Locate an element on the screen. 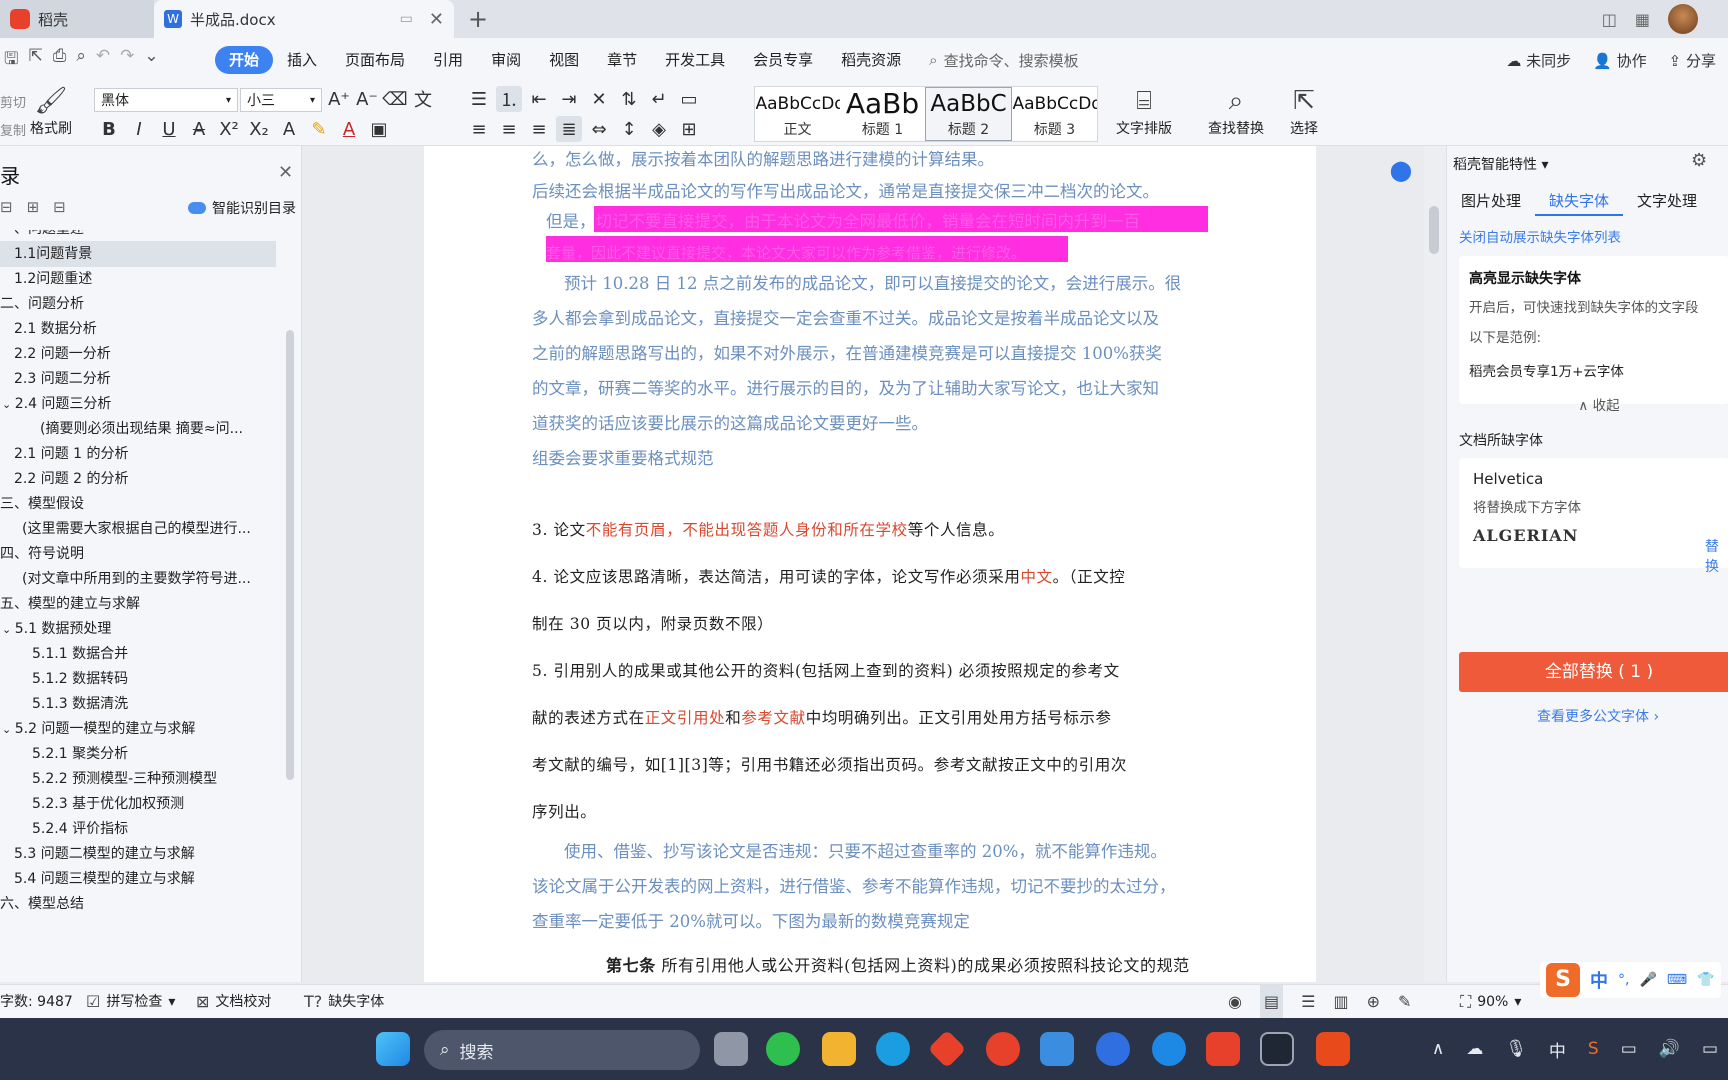 This screenshot has width=1728, height=1080. meeting-icon is located at coordinates (1113, 1049).